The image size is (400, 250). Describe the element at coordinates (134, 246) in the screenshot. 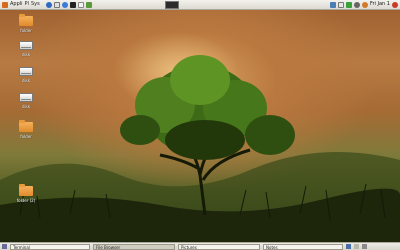

I see `taskbar-button: File Browser` at that location.